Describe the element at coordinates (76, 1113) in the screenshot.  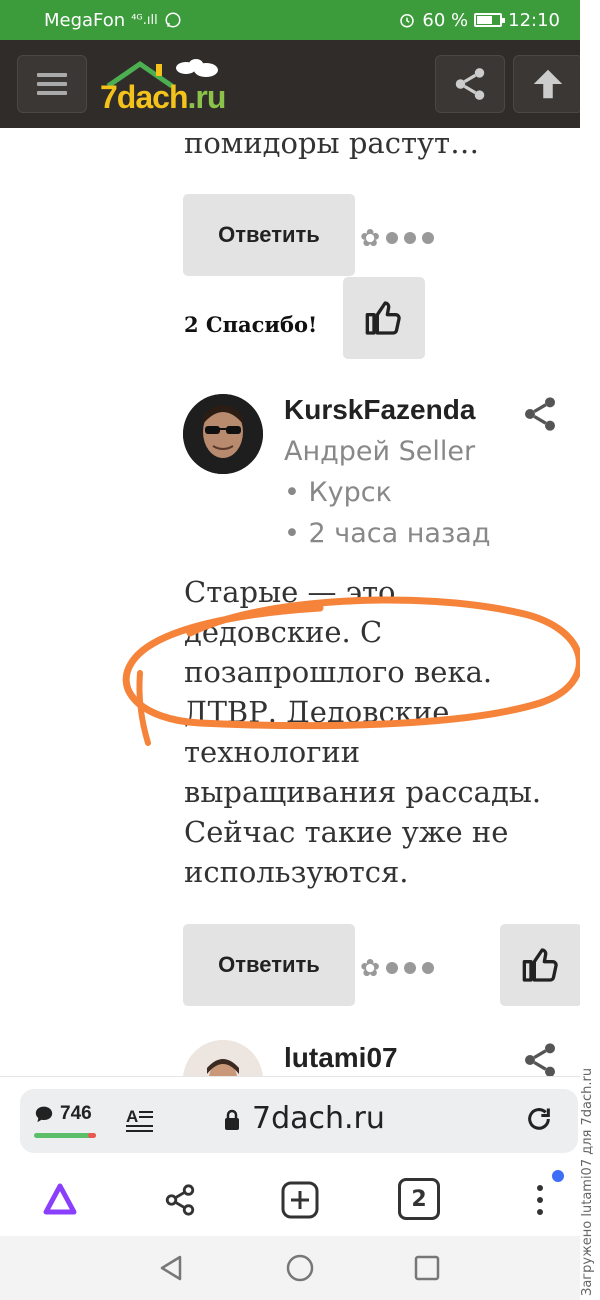
I see `comments-count: 746` at that location.